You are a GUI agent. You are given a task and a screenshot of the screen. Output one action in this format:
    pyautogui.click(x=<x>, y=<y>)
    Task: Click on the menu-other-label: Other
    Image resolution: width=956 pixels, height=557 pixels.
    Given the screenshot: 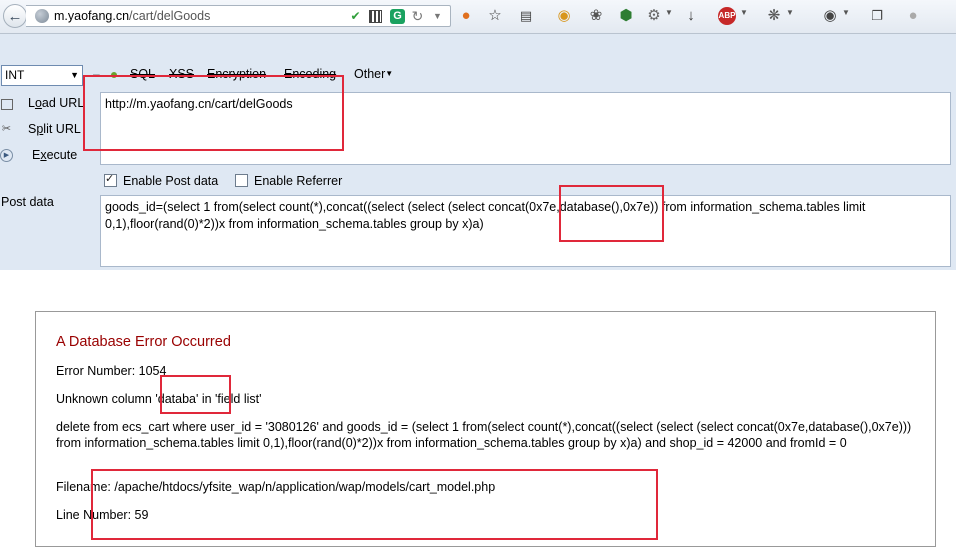 What is the action you would take?
    pyautogui.click(x=370, y=74)
    